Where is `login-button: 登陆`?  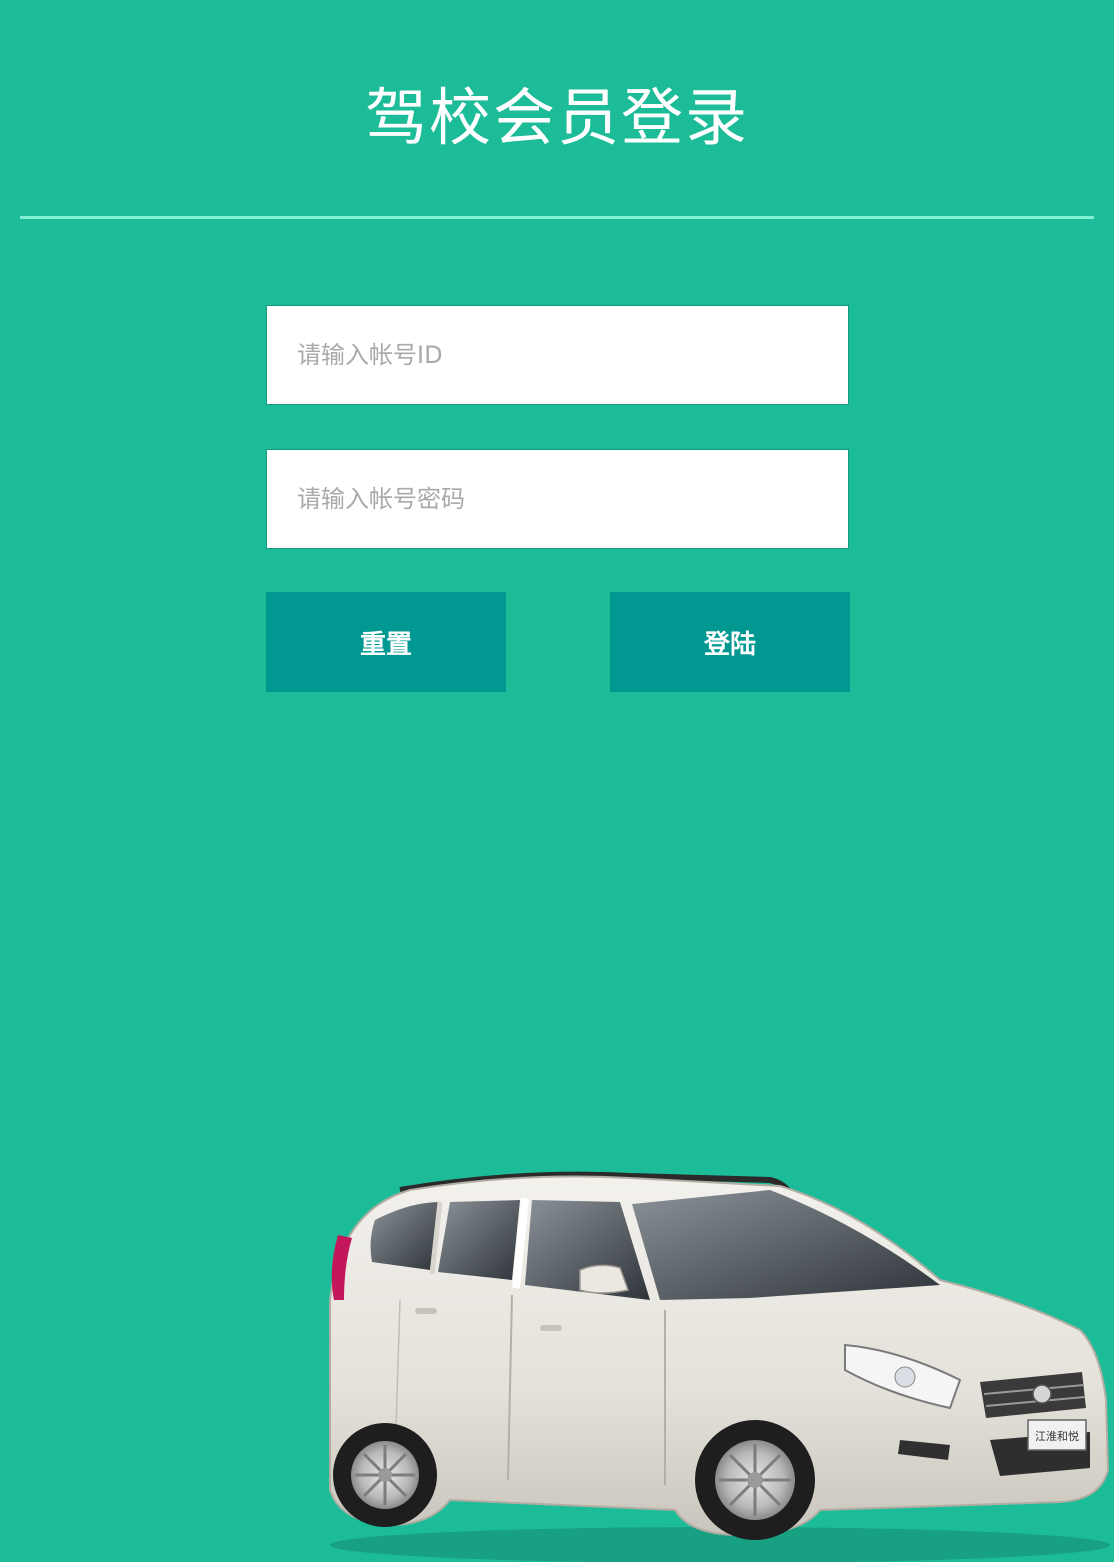 login-button: 登陆 is located at coordinates (730, 642).